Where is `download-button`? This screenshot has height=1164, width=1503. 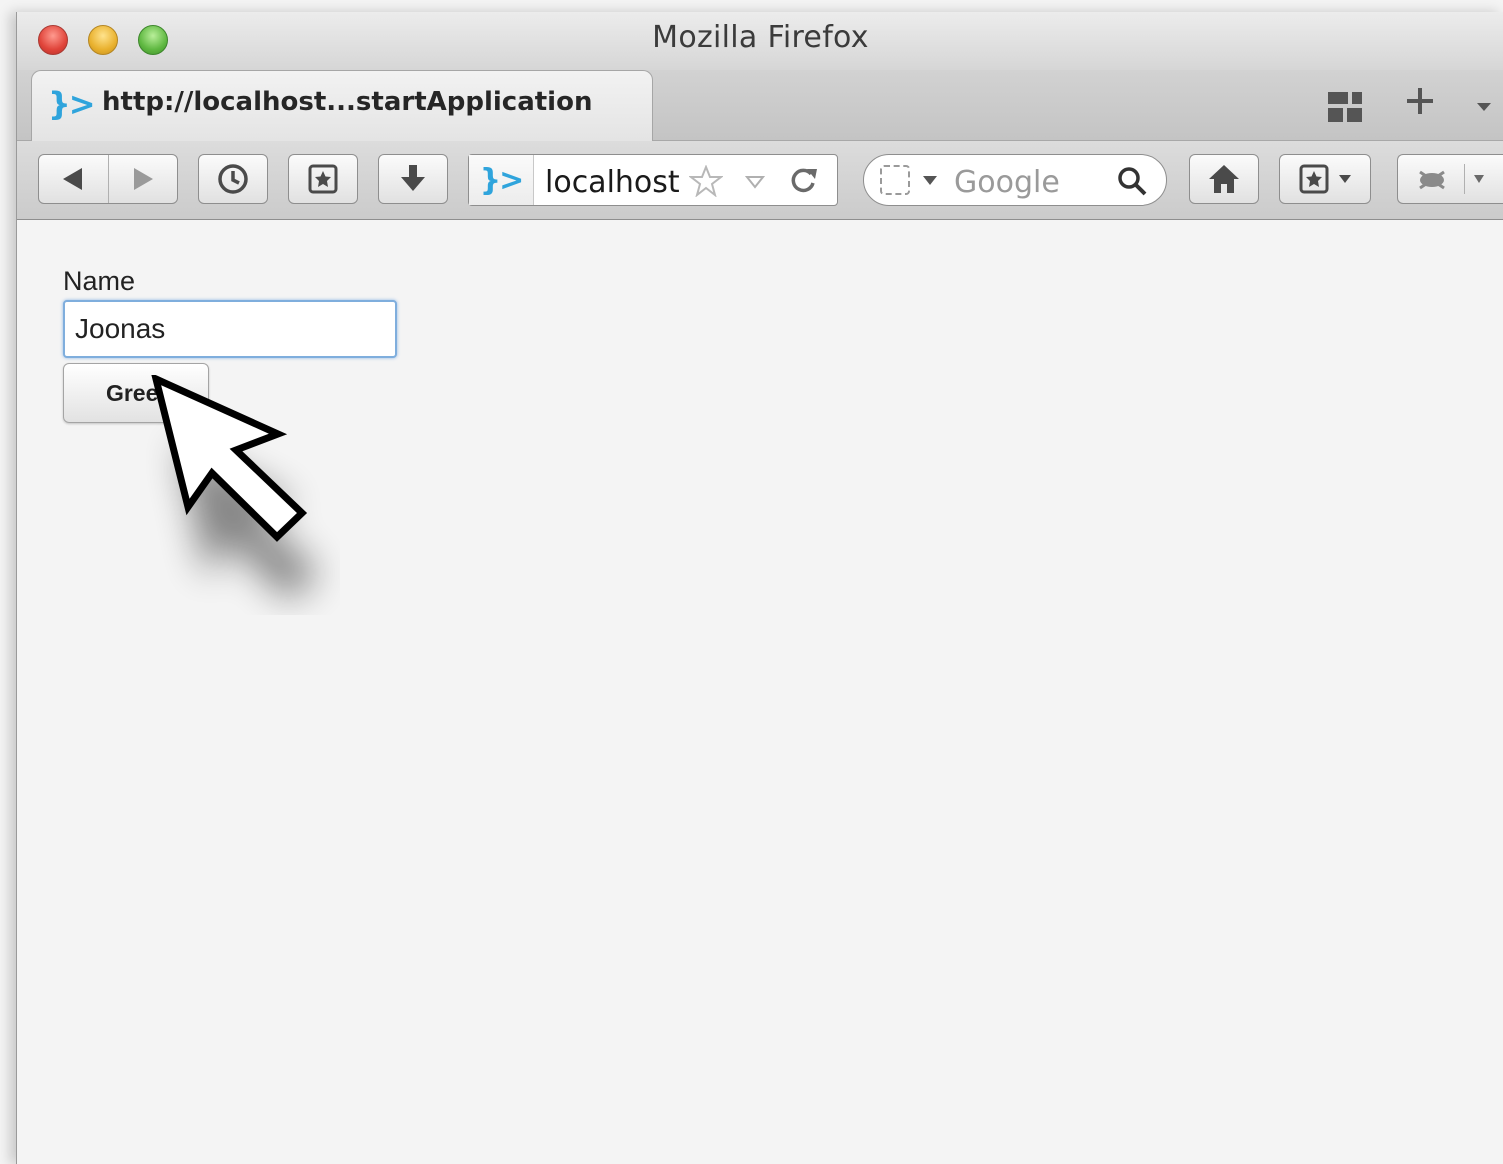
download-button is located at coordinates (413, 179).